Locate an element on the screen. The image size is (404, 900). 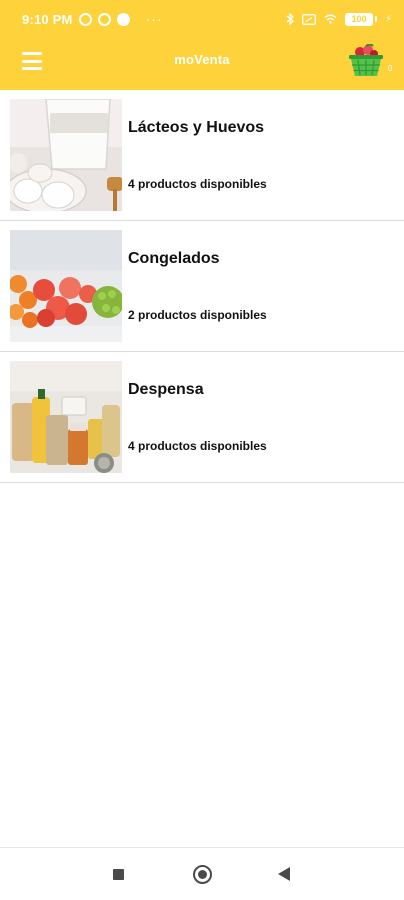
charging-icon: ⚡ is located at coordinates (388, 19).